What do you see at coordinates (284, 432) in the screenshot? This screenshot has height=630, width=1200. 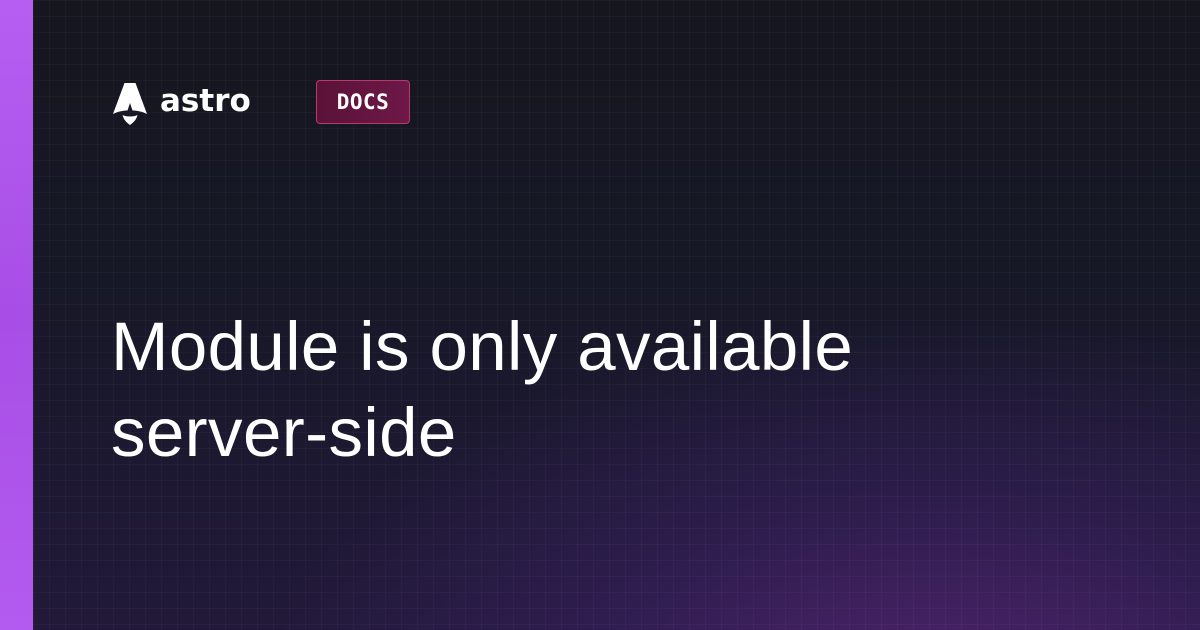 I see `page-title-line-2: server-side` at bounding box center [284, 432].